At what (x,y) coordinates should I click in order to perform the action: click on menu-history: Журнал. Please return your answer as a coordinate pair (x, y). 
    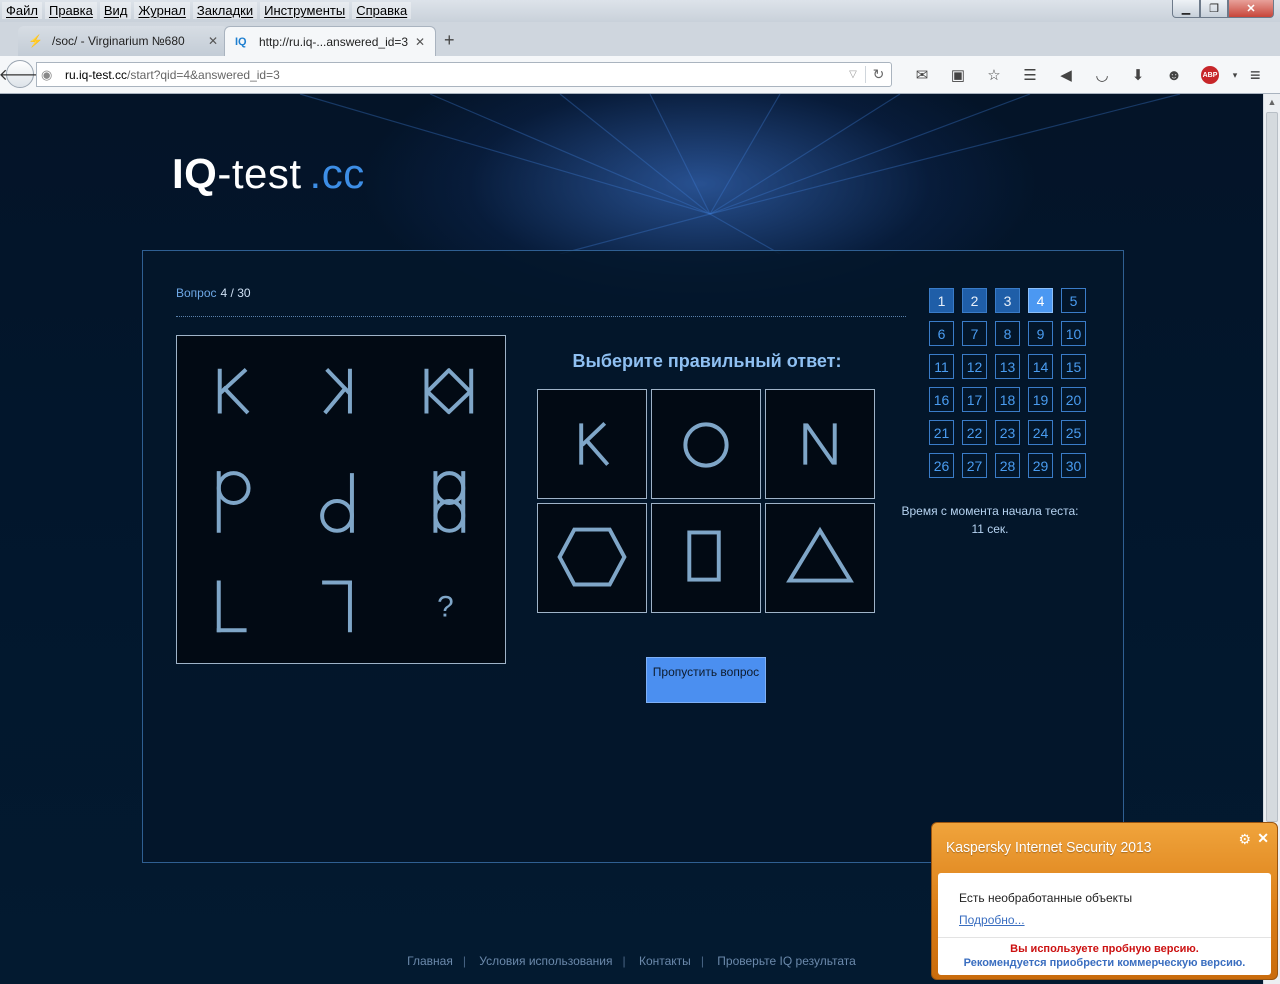
    Looking at the image, I should click on (162, 10).